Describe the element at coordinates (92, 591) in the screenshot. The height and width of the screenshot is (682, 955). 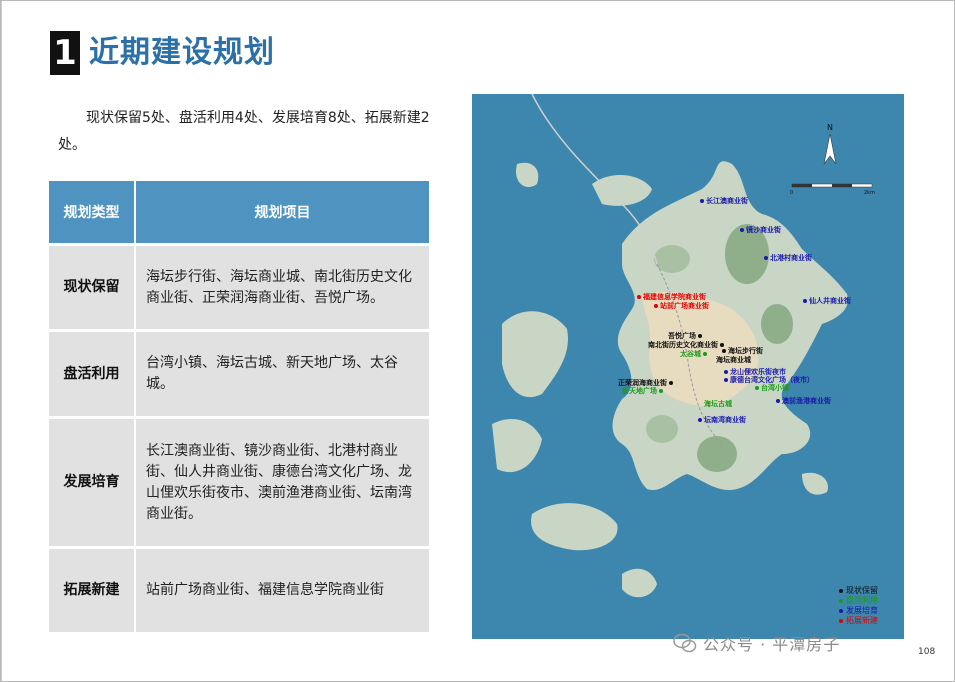
I see `row-type: 拓展新建` at that location.